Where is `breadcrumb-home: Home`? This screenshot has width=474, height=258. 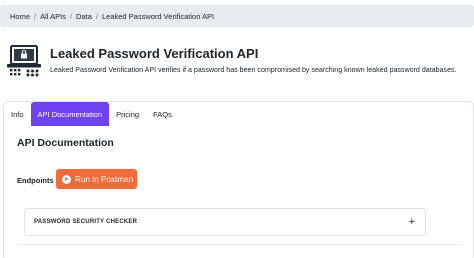
breadcrumb-home: Home is located at coordinates (20, 16).